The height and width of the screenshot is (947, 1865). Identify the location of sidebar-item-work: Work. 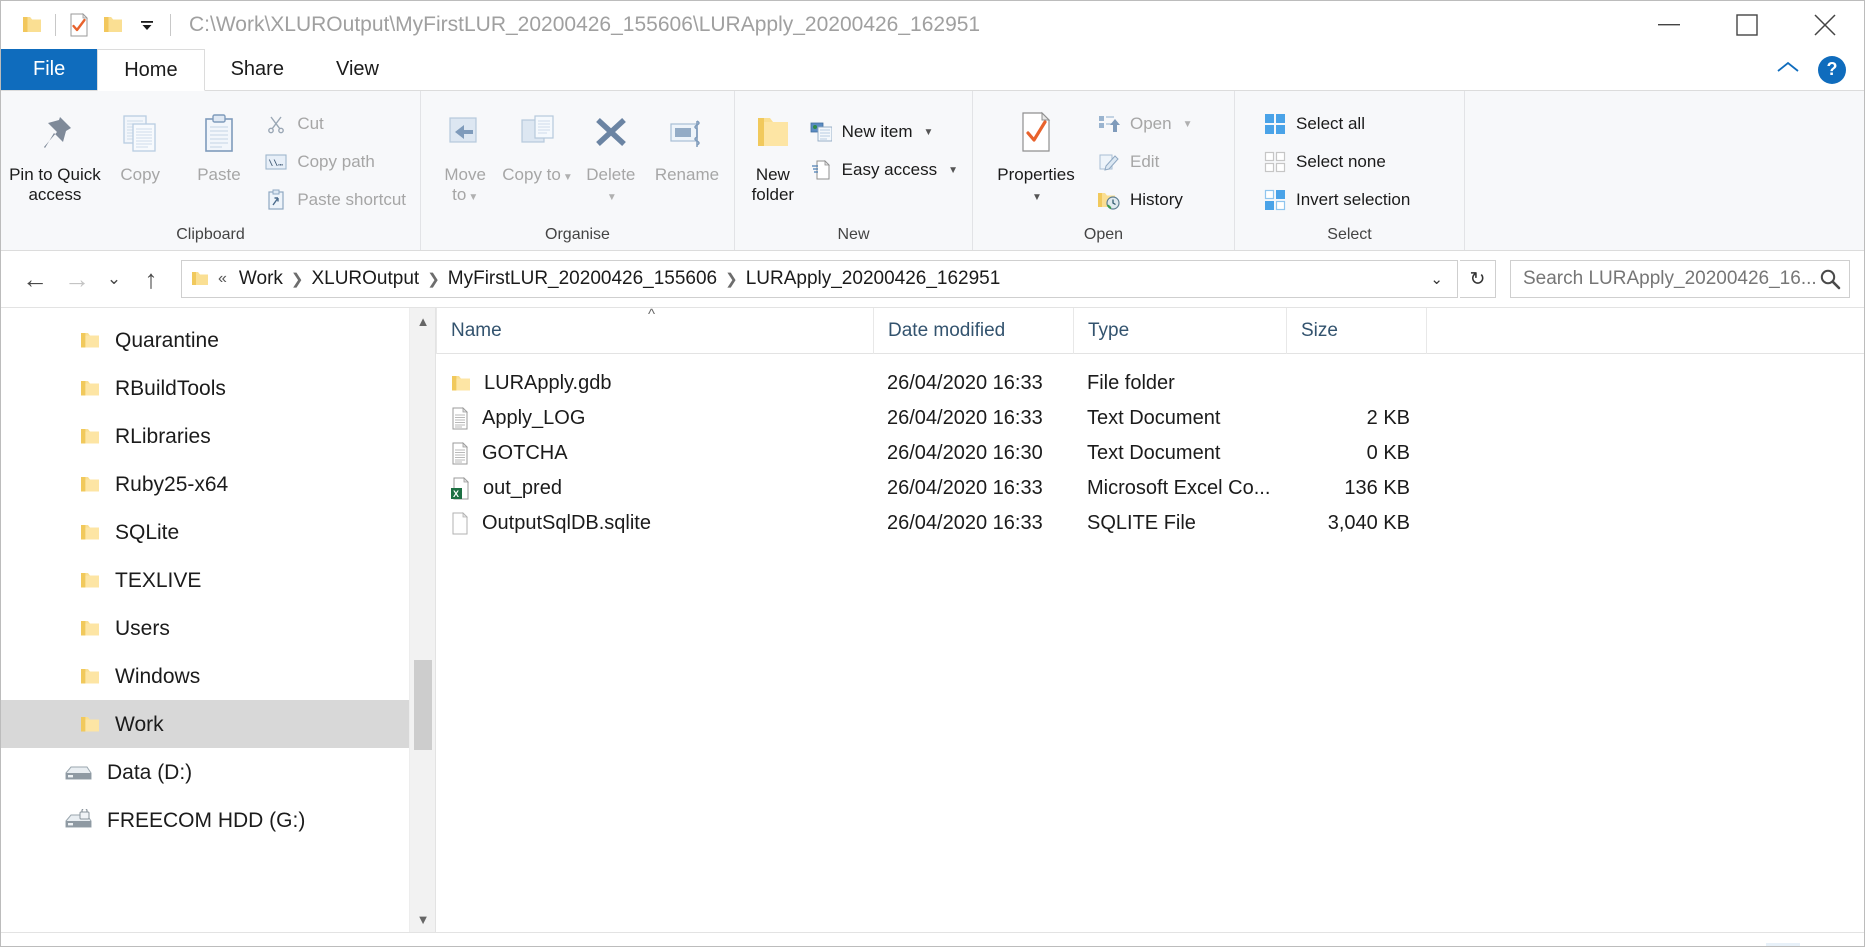
(218, 724).